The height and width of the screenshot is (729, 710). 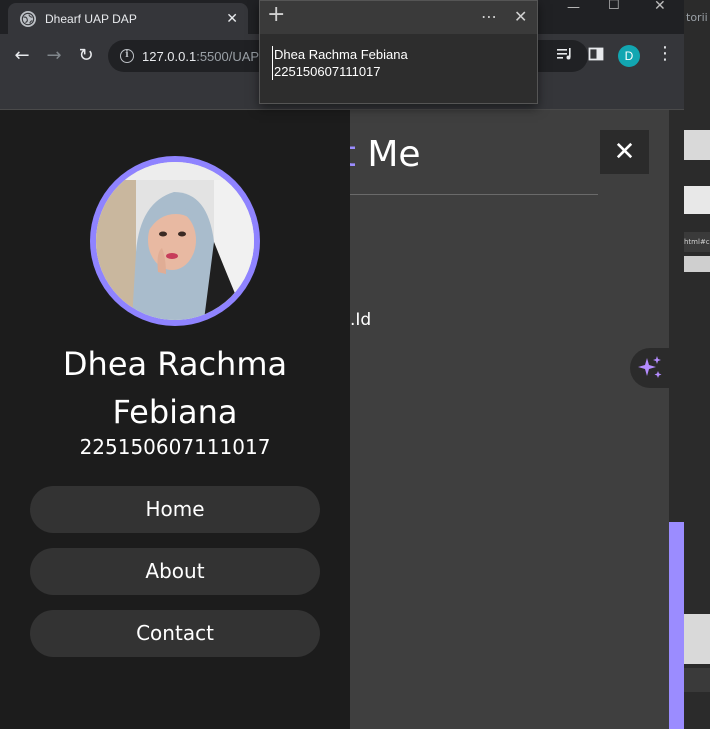 I want to click on close-note-icon: ✕, so click(x=520, y=17).